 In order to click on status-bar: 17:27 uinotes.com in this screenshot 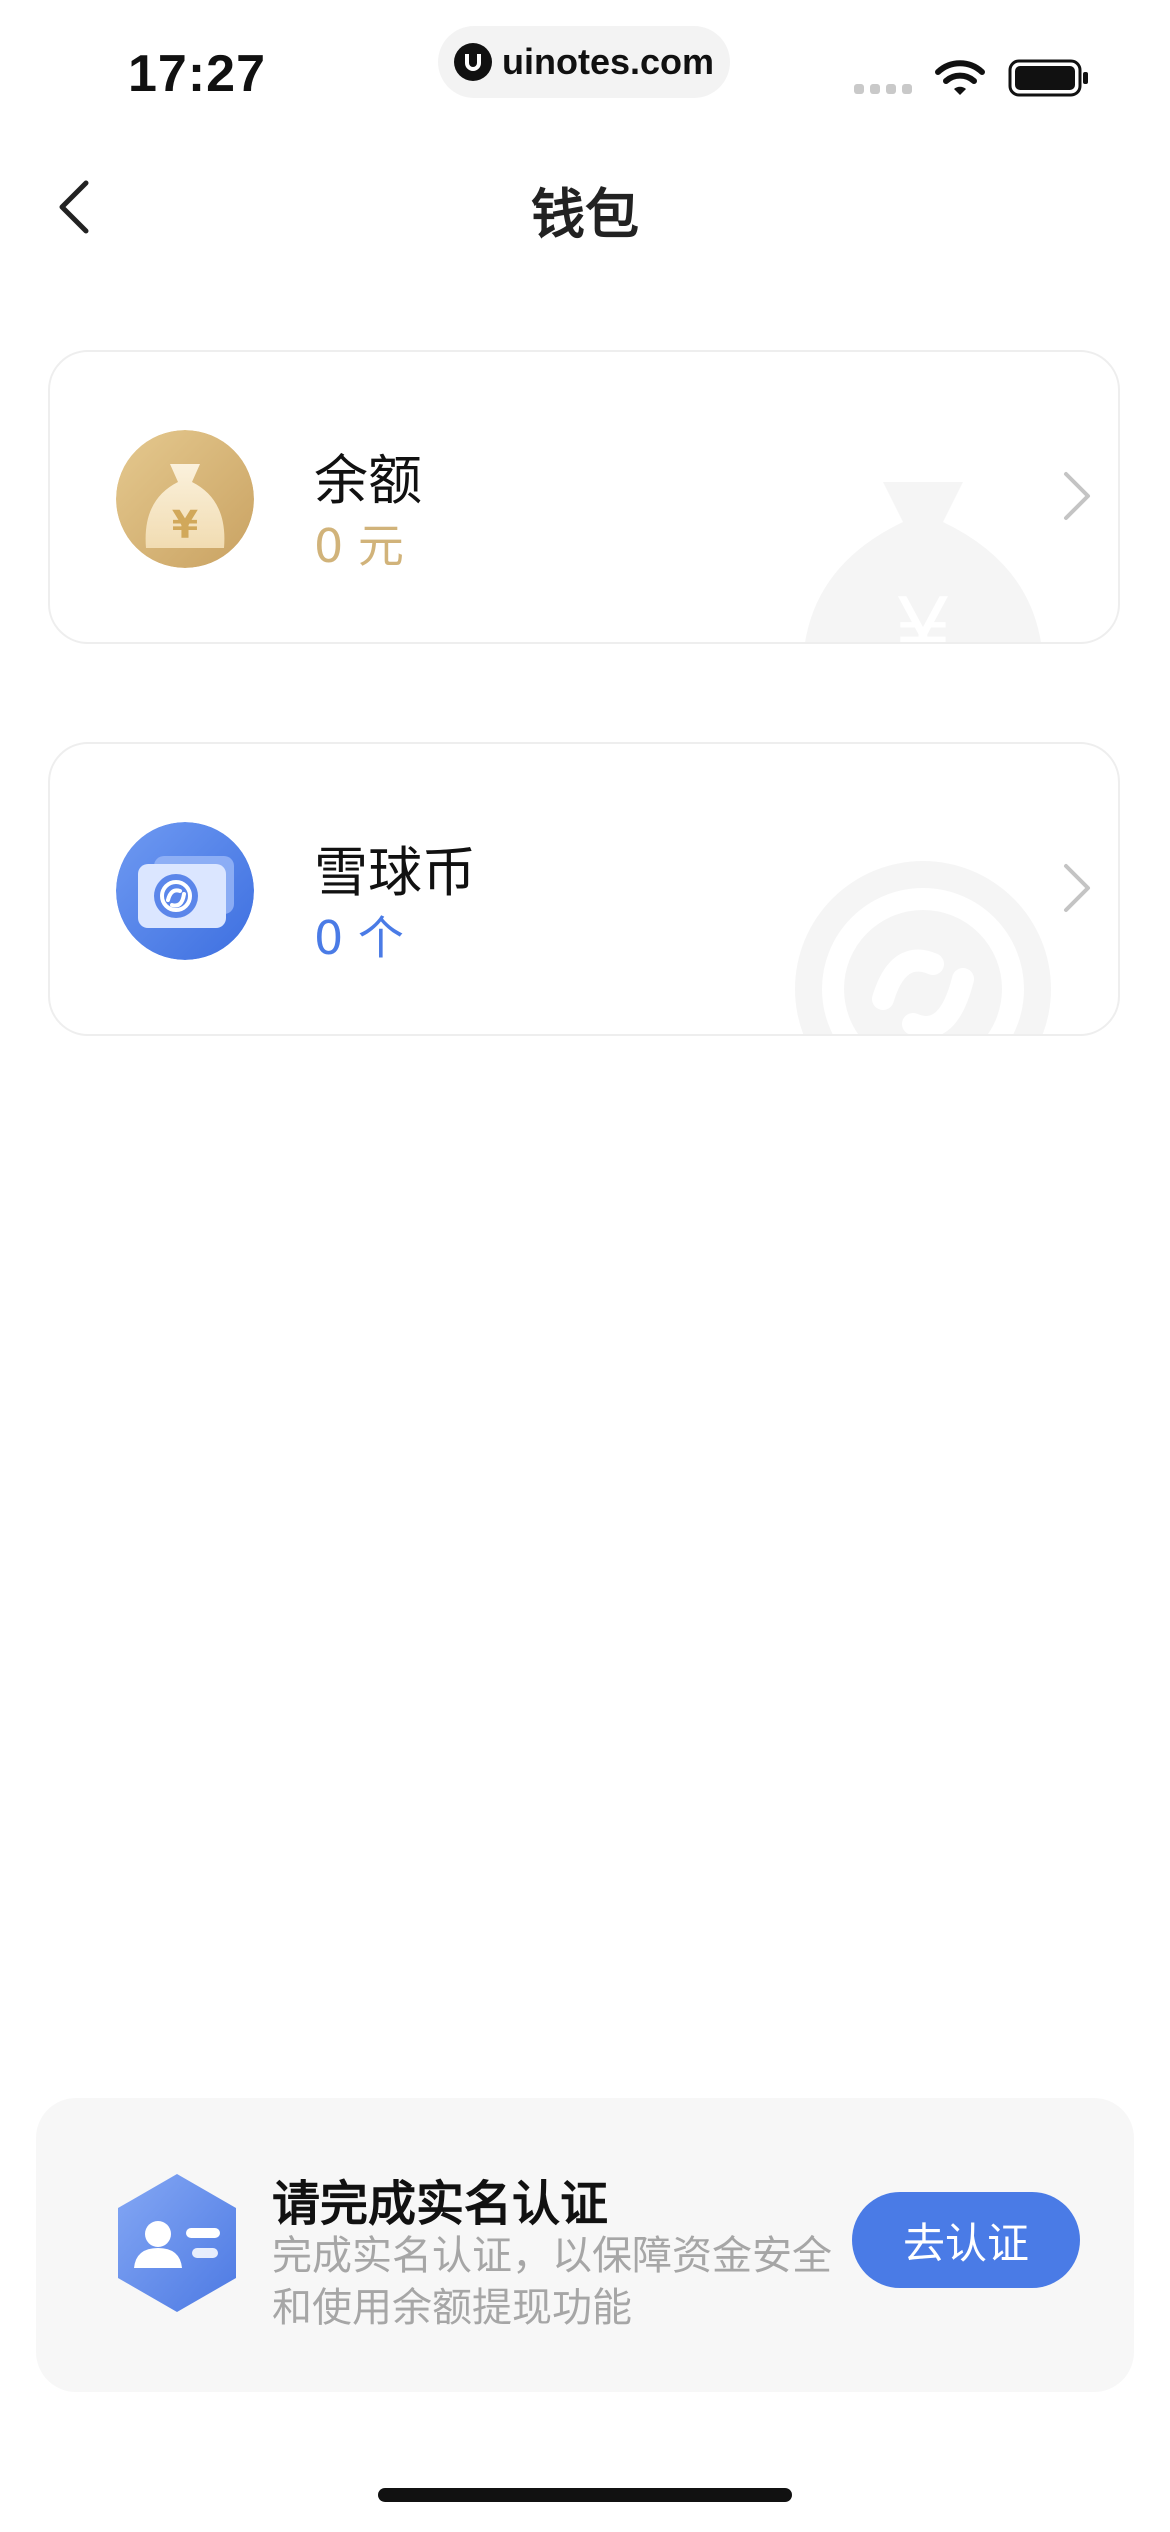, I will do `click(585, 70)`.